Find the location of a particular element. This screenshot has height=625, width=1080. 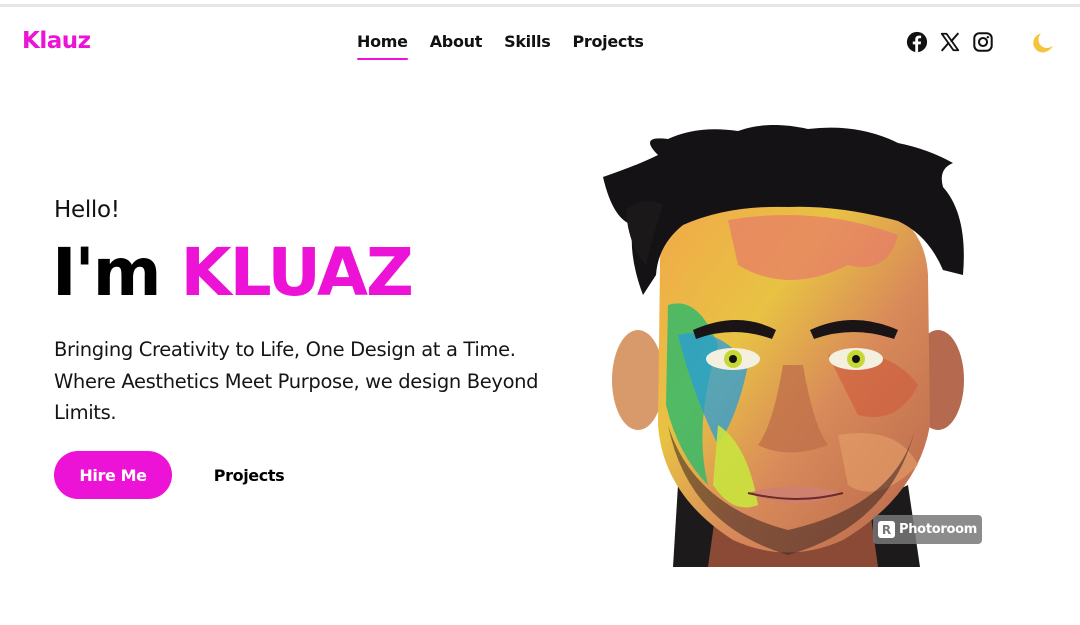

nav-about: About is located at coordinates (456, 41).